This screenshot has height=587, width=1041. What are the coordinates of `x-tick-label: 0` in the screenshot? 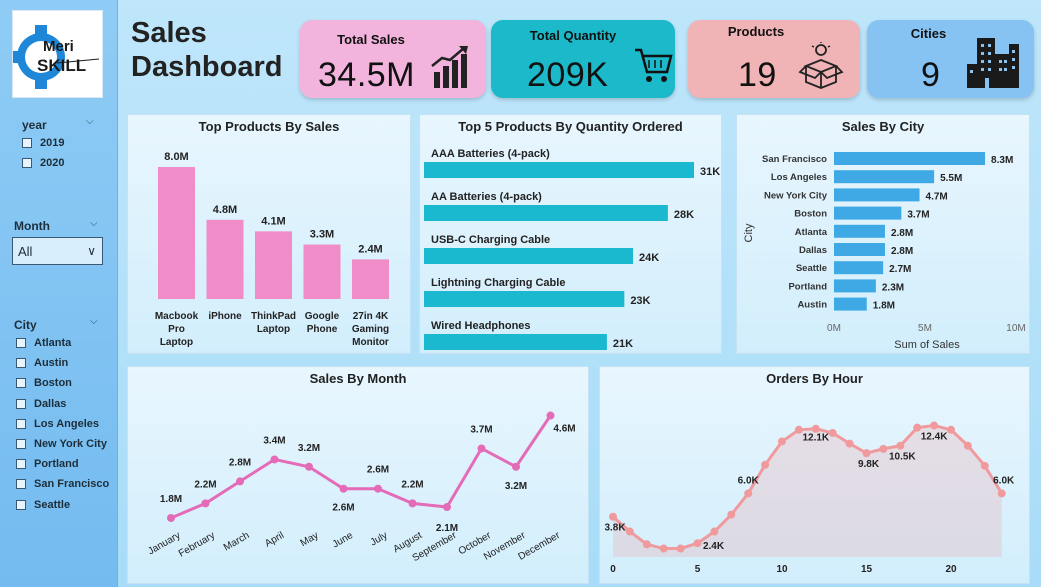 It's located at (613, 569).